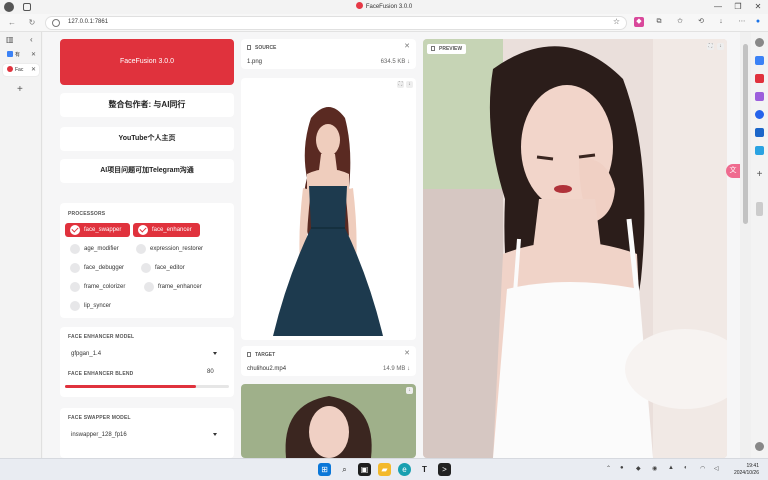 The width and height of the screenshot is (768, 480). Describe the element at coordinates (384, 469) in the screenshot. I see `file-explorer-icon: ▰` at that location.